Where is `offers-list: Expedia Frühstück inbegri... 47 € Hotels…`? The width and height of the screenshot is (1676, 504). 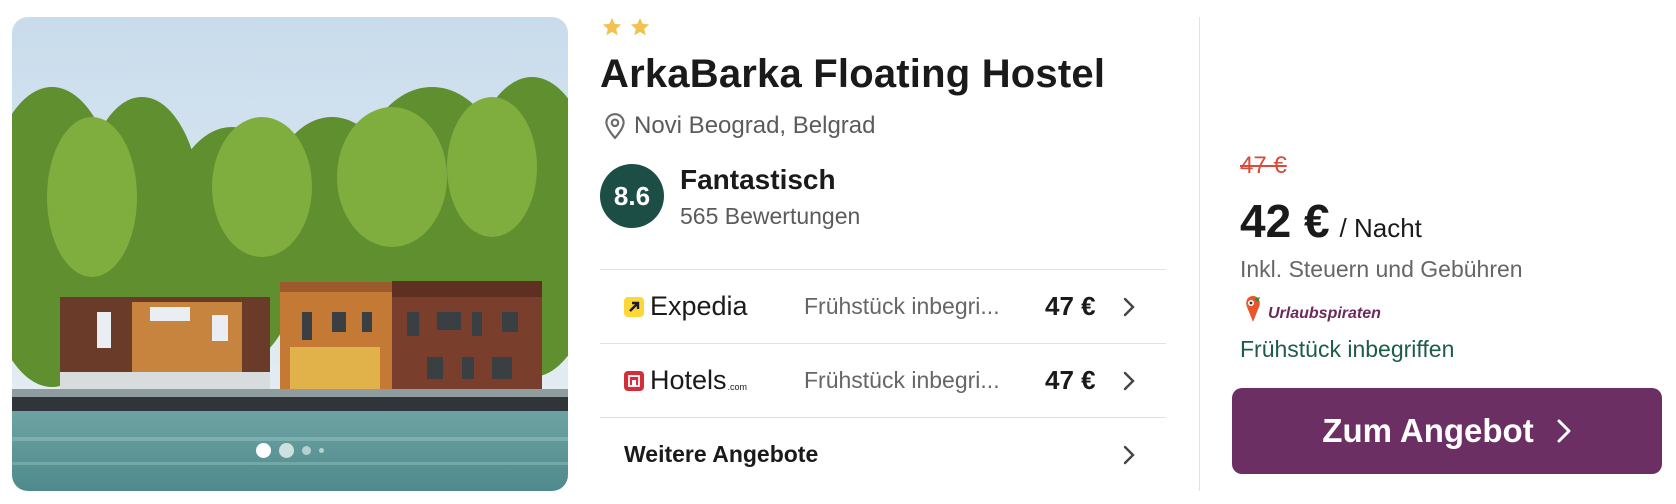
offers-list: Expedia Frühstück inbegri... 47 € Hotels… is located at coordinates (883, 380).